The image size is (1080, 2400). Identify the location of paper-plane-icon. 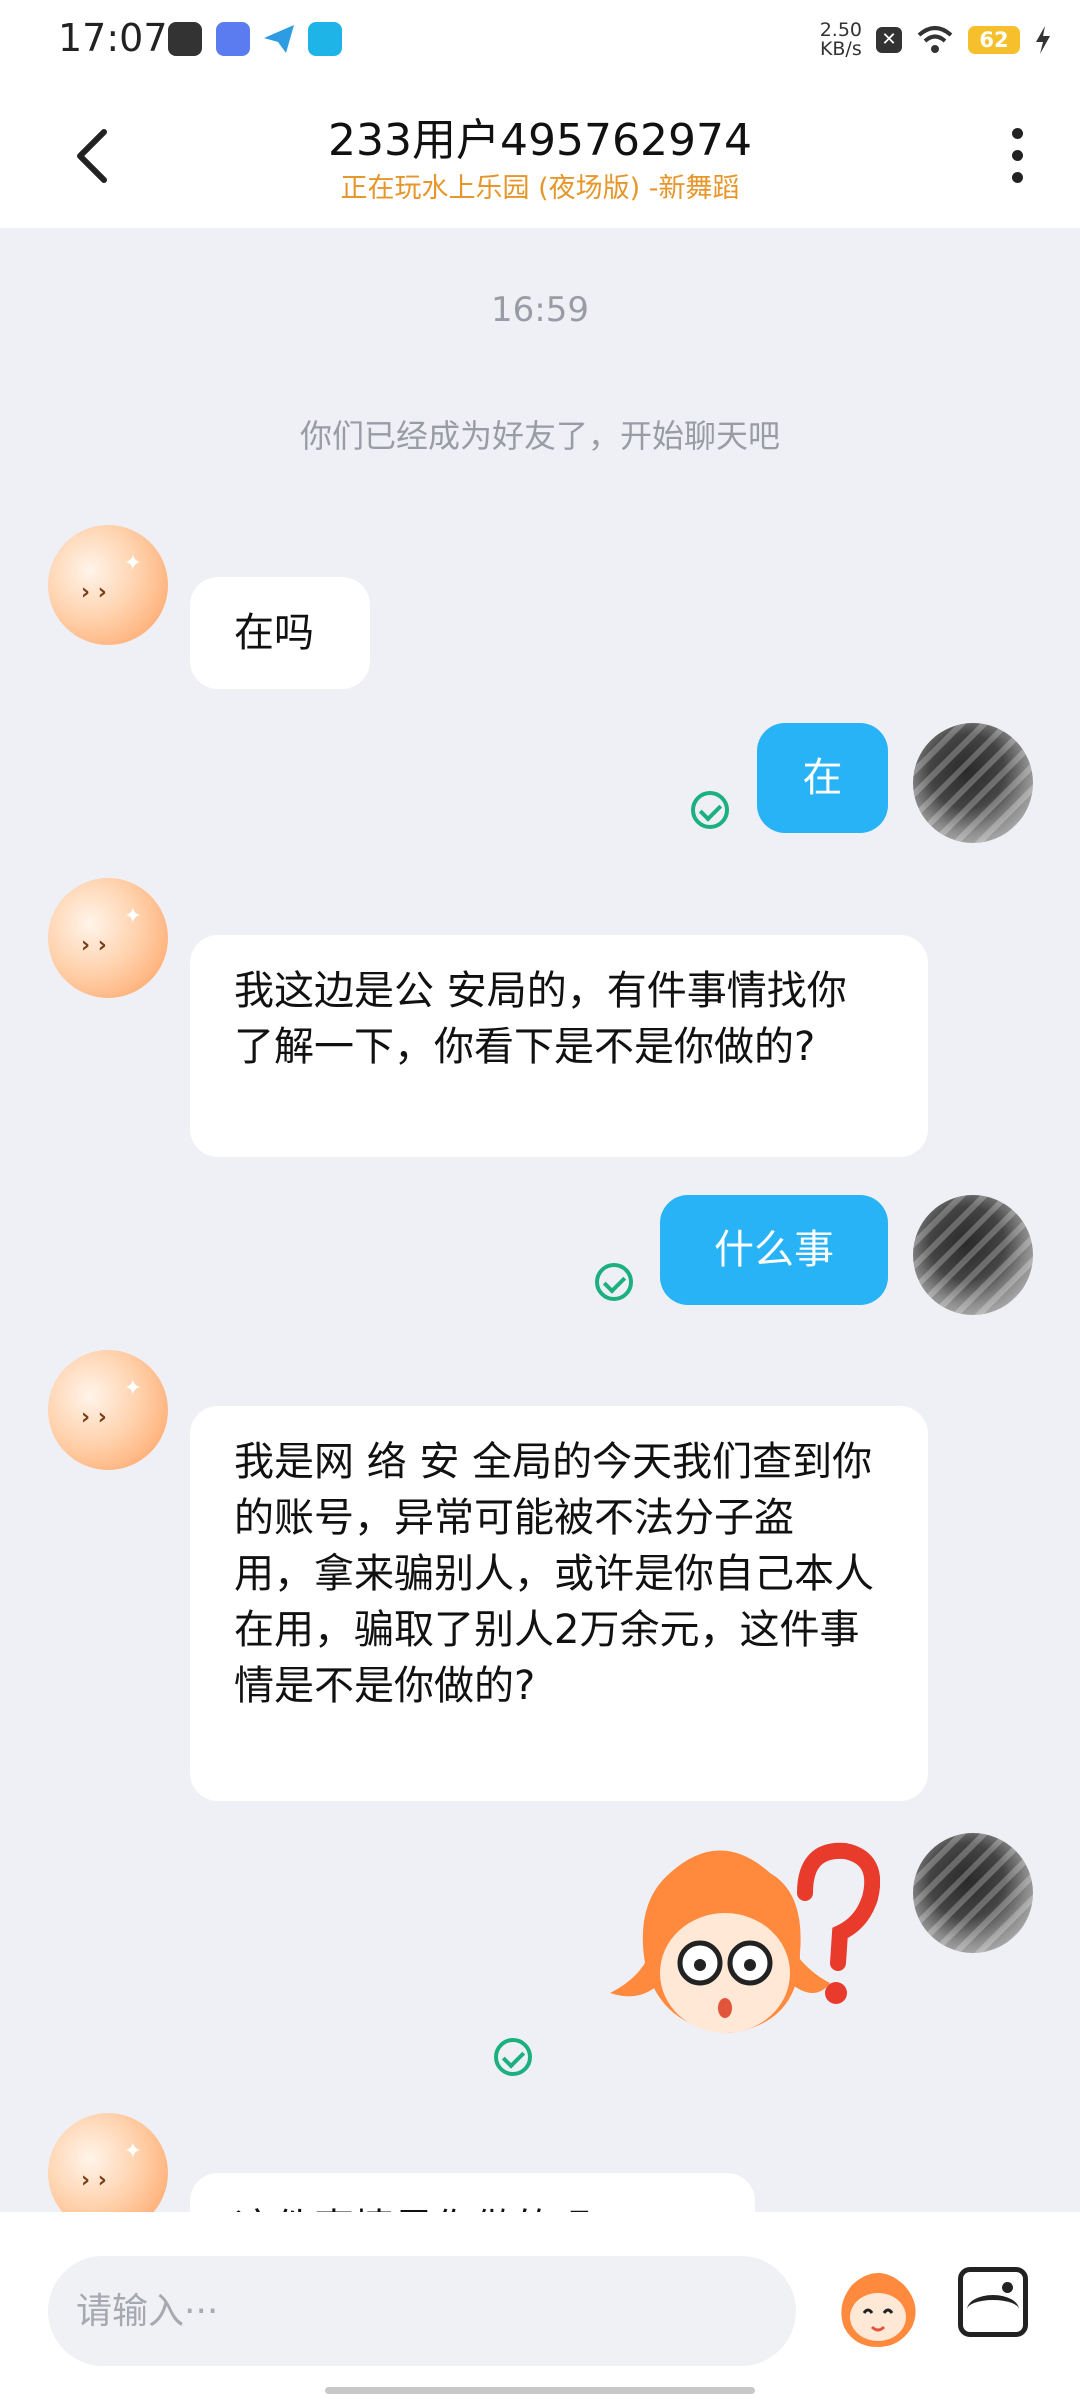
(279, 39).